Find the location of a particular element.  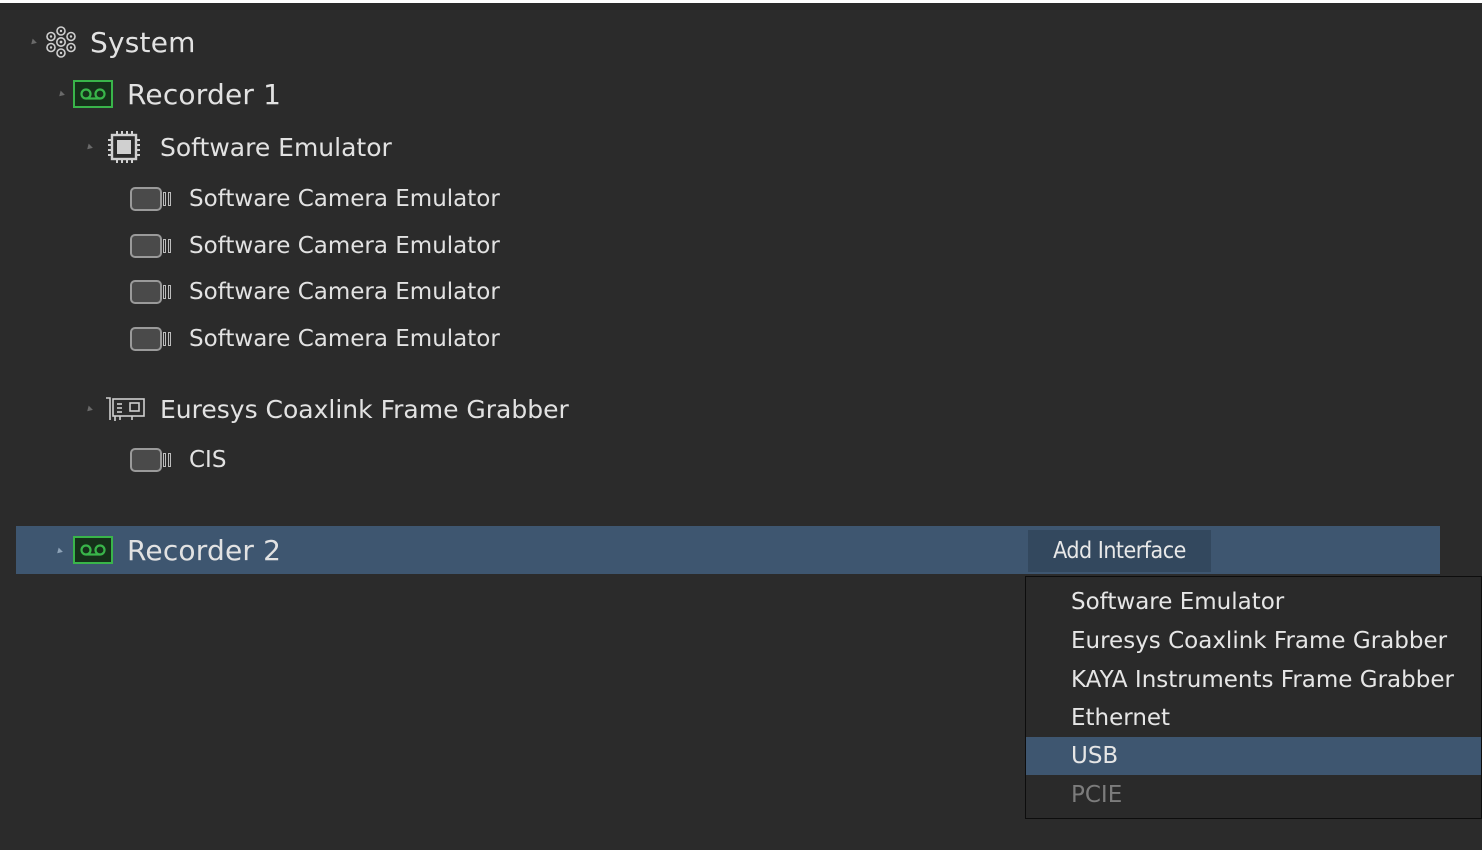

tree-item-frame-grabber: Euresys Coaxlink Frame Grabber is located at coordinates (336, 409).